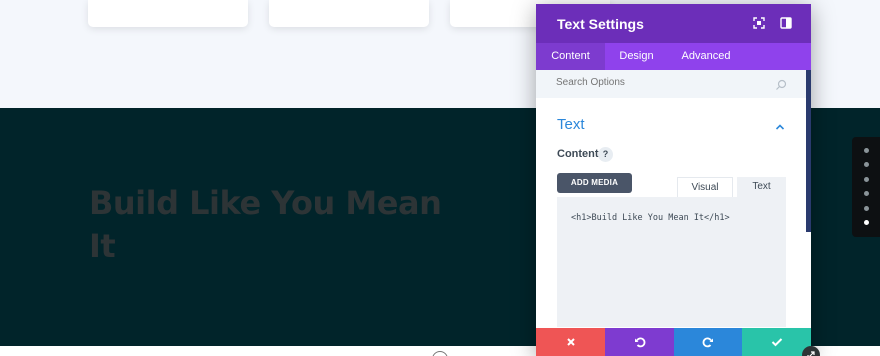  Describe the element at coordinates (761, 187) in the screenshot. I see `editor-tab-text: Text` at that location.